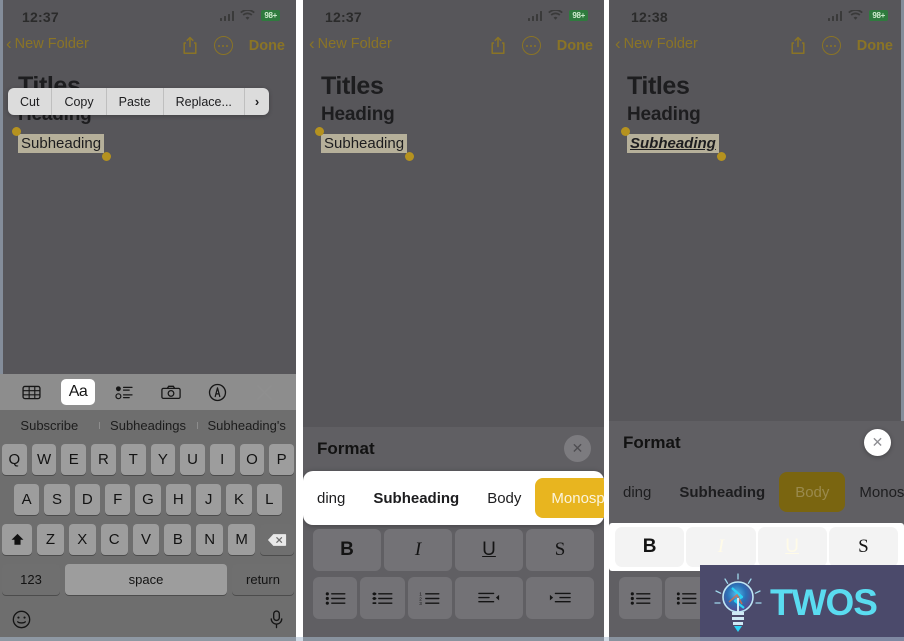  I want to click on numbered-list-icon: 123, so click(429, 598).